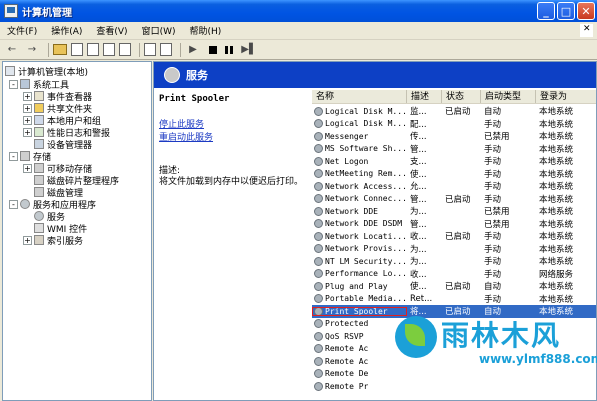  What do you see at coordinates (454, 199) in the screenshot?
I see `table-row: Network Connec... 管... 已启动 手动 本地系统` at bounding box center [454, 199].